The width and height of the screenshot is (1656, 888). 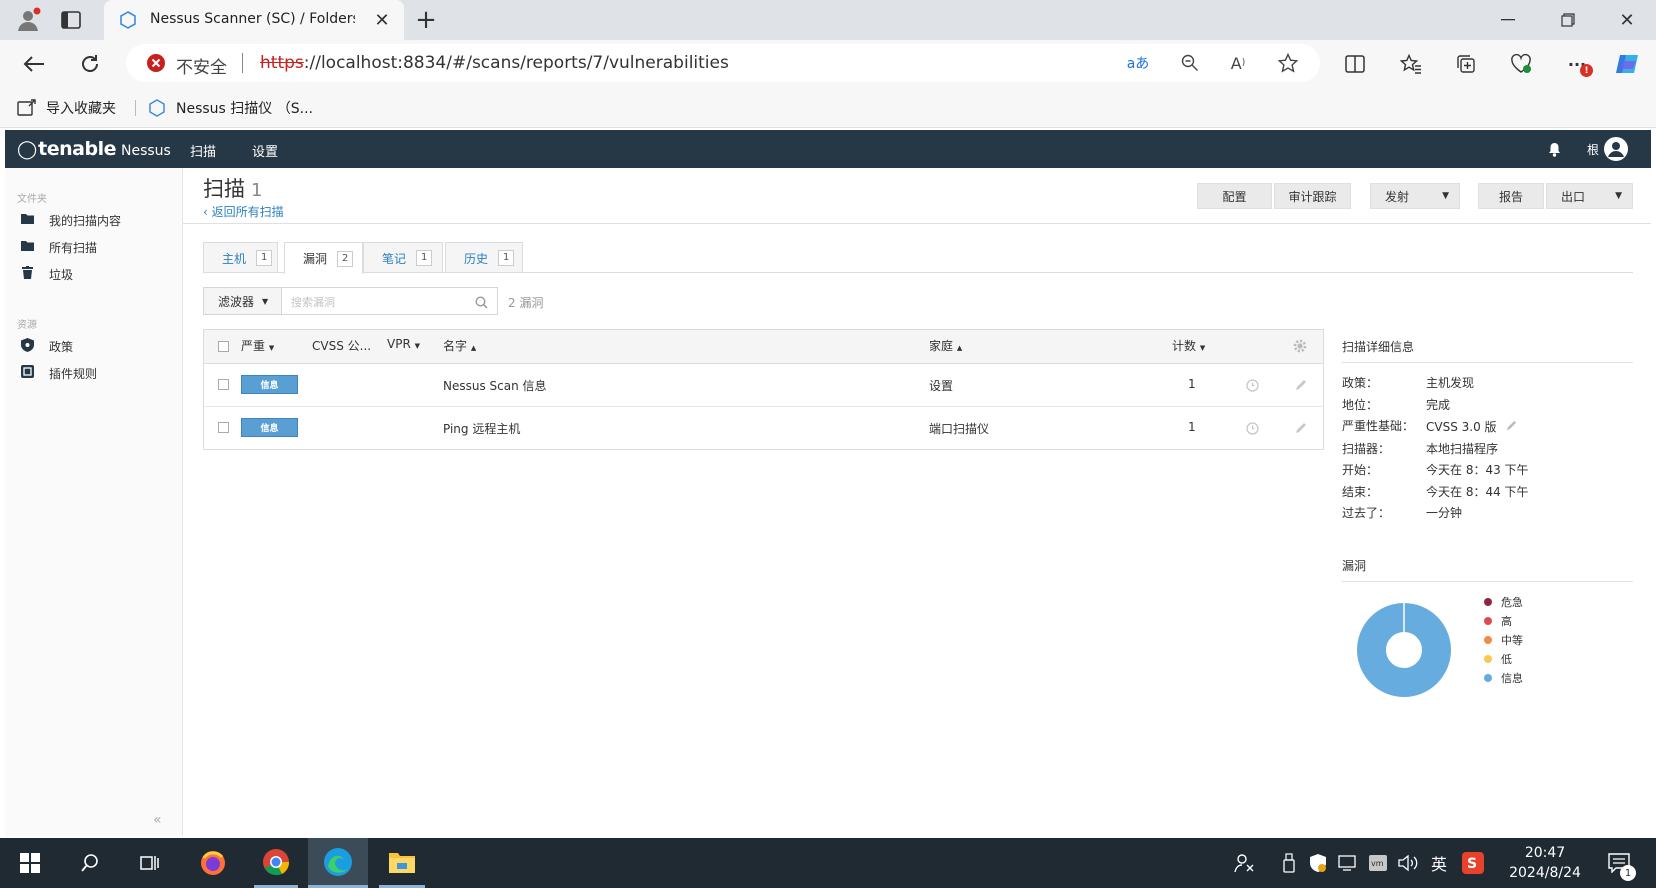 I want to click on tab-favicon-icon, so click(x=128, y=20).